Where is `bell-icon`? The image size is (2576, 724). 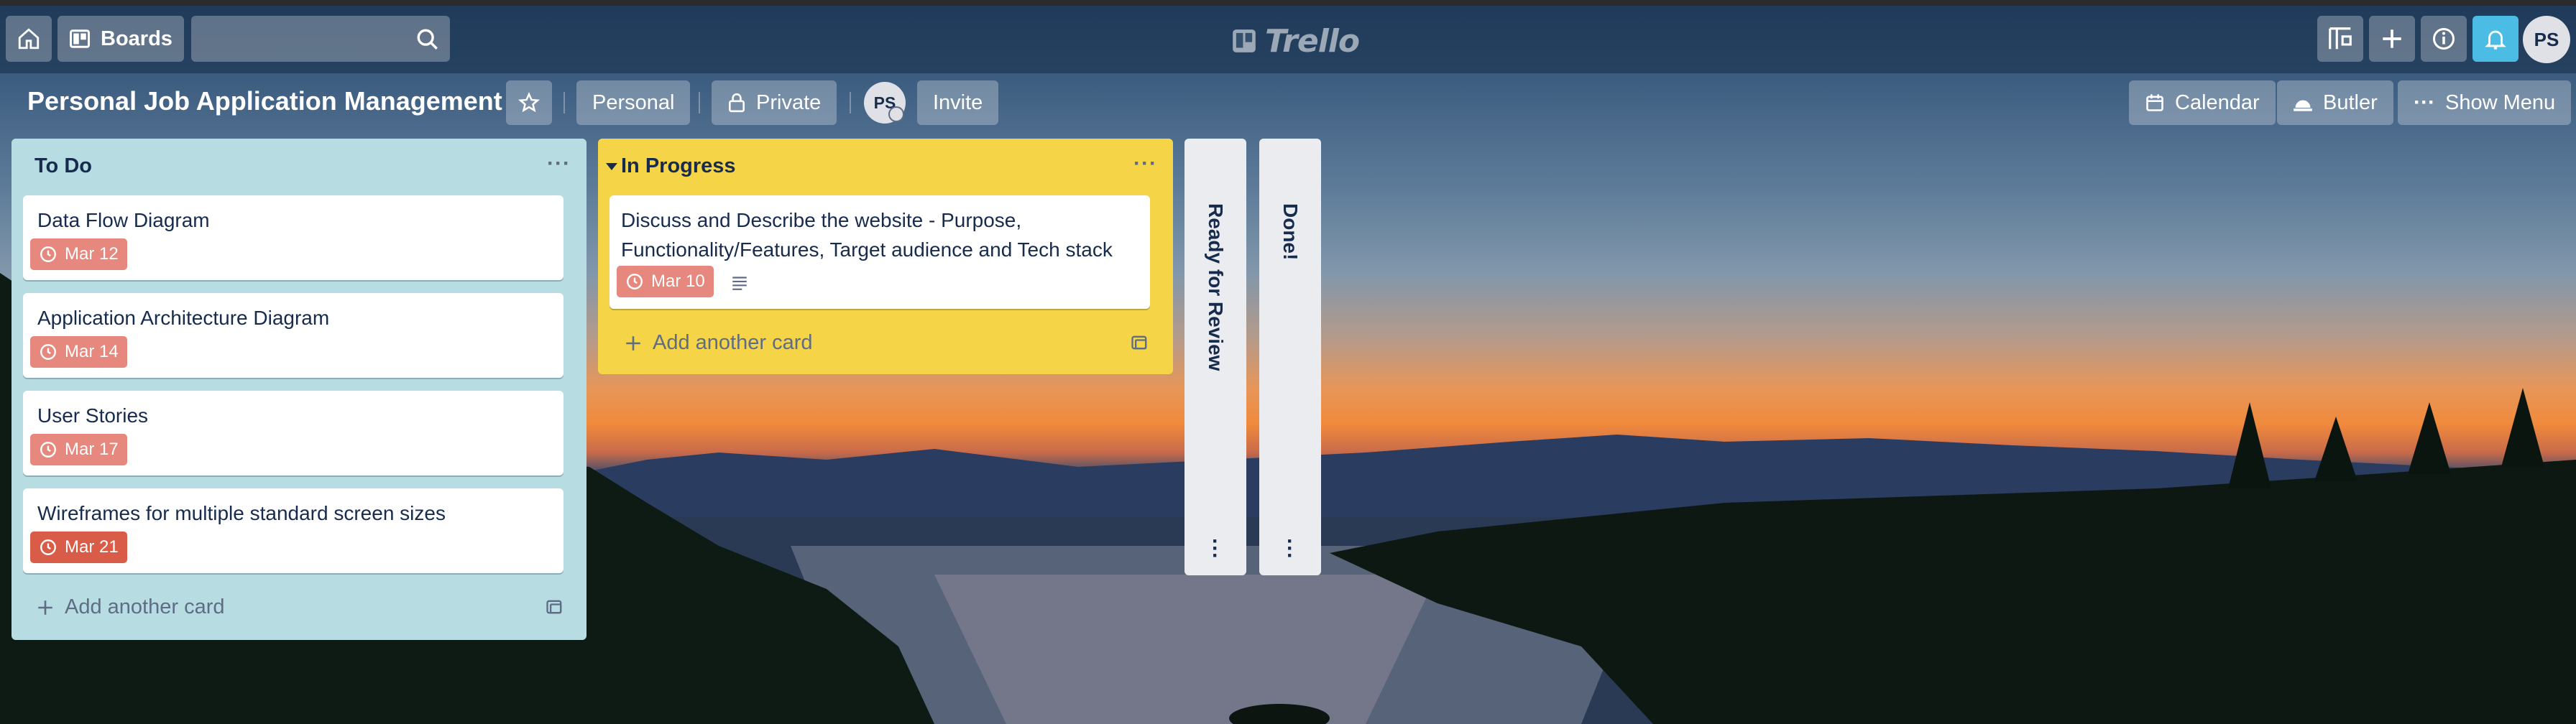
bell-icon is located at coordinates (2495, 40).